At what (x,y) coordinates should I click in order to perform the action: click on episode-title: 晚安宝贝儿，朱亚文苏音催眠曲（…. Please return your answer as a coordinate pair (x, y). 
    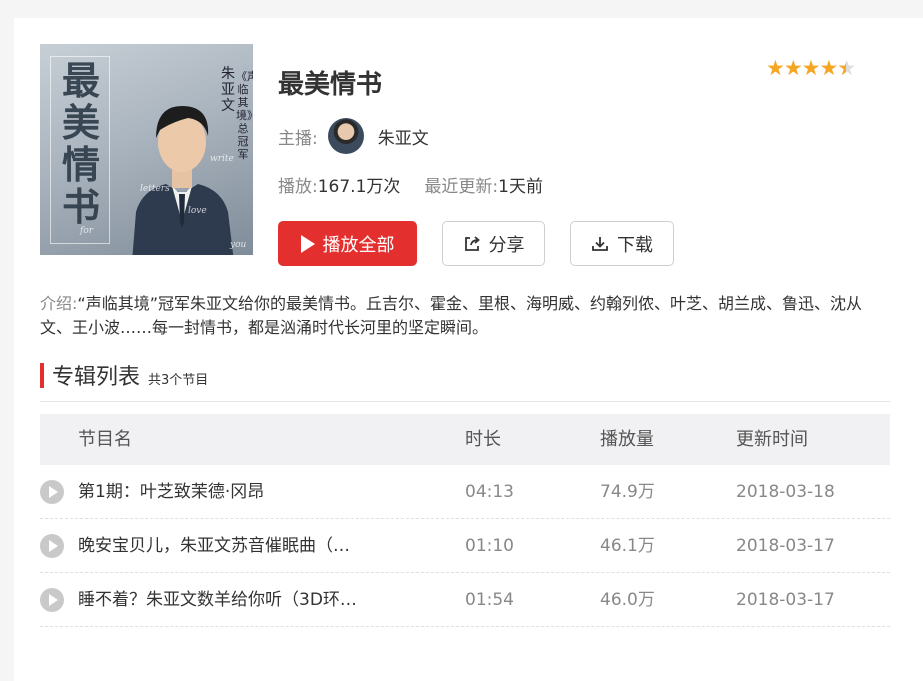
    Looking at the image, I should click on (228, 546).